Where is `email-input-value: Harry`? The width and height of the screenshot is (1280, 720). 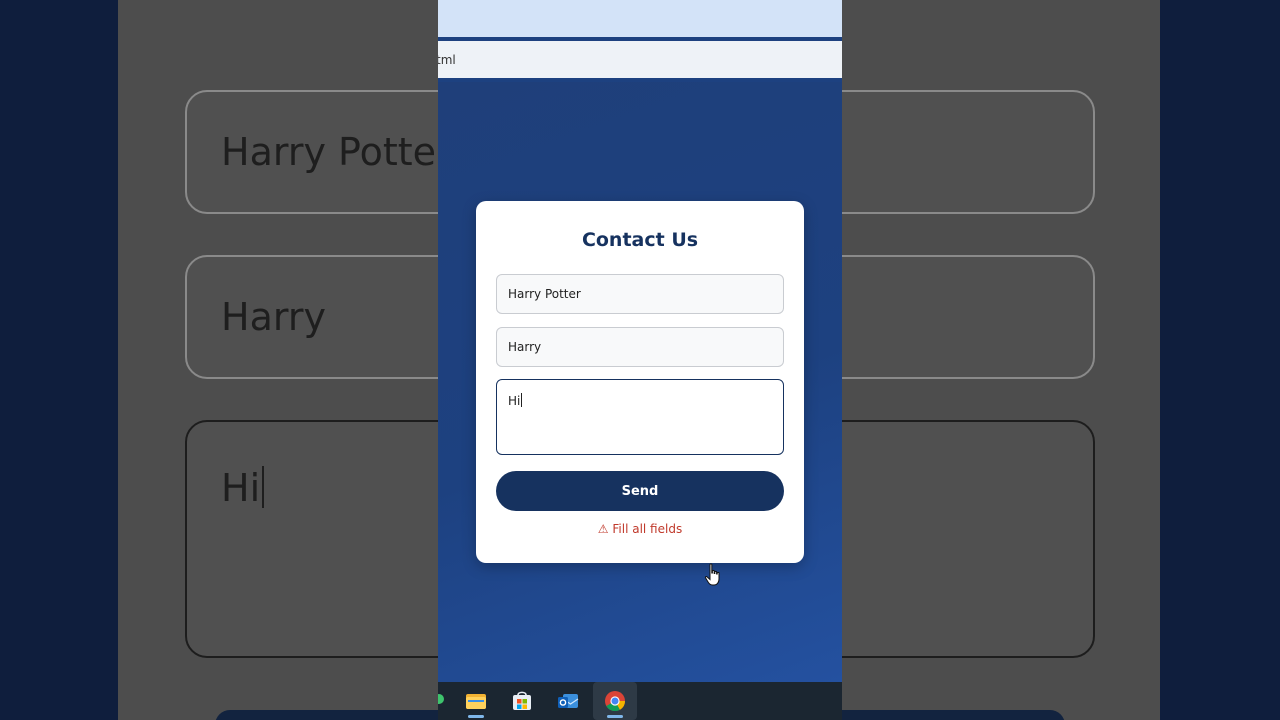 email-input-value: Harry is located at coordinates (525, 347).